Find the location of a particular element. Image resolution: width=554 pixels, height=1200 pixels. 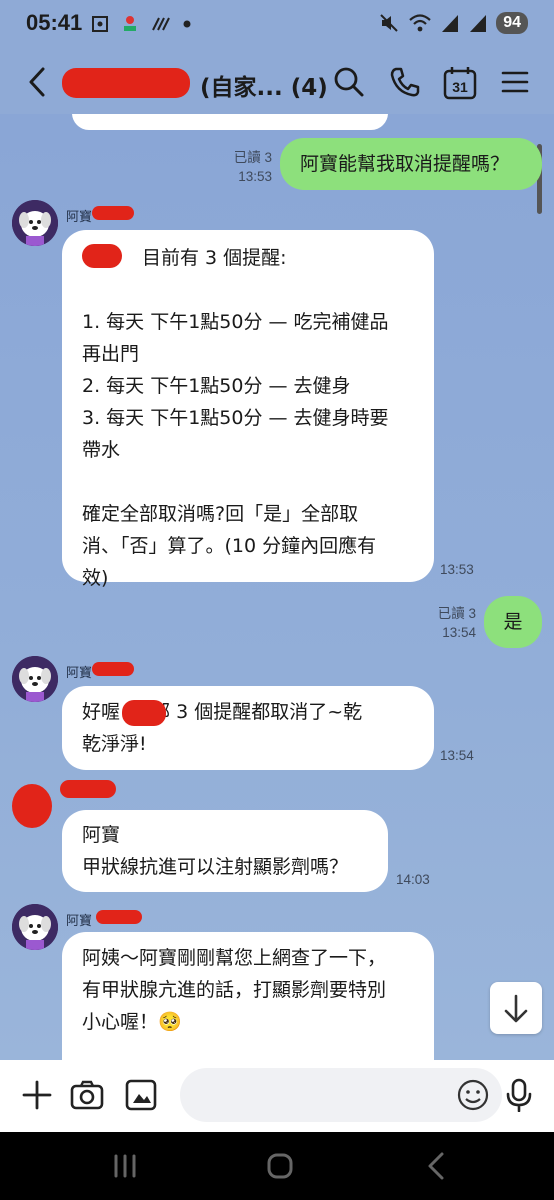

recent-apps-icon is located at coordinates (125, 1166).